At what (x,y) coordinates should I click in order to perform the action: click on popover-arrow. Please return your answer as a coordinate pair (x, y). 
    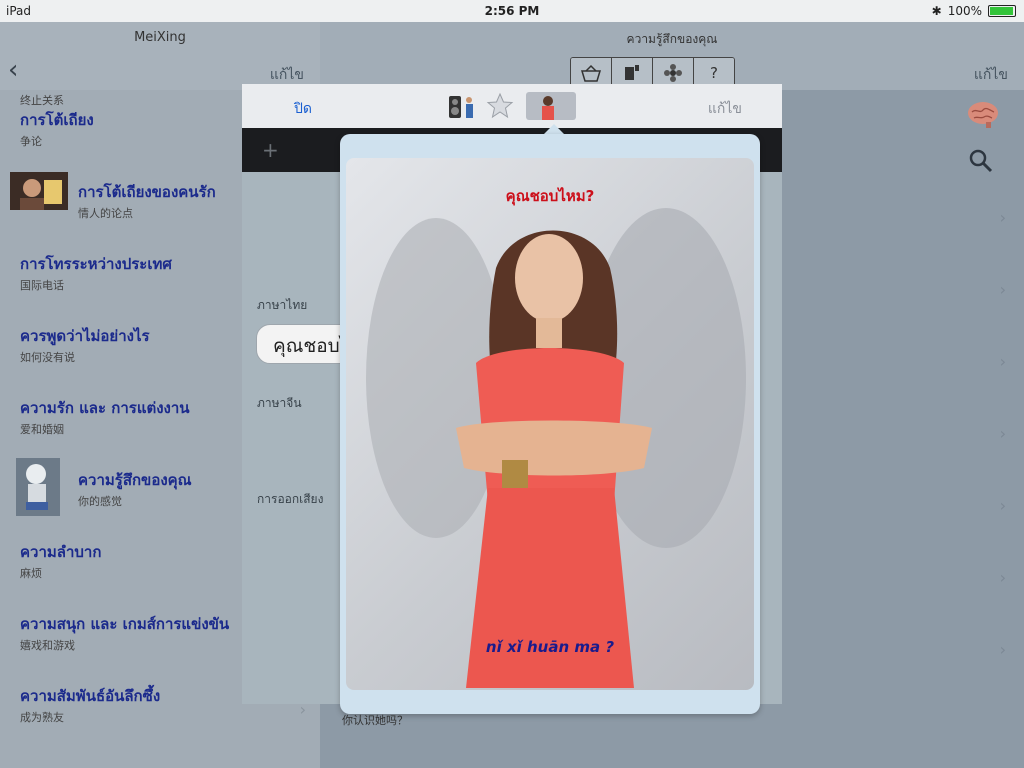
    Looking at the image, I should click on (554, 129).